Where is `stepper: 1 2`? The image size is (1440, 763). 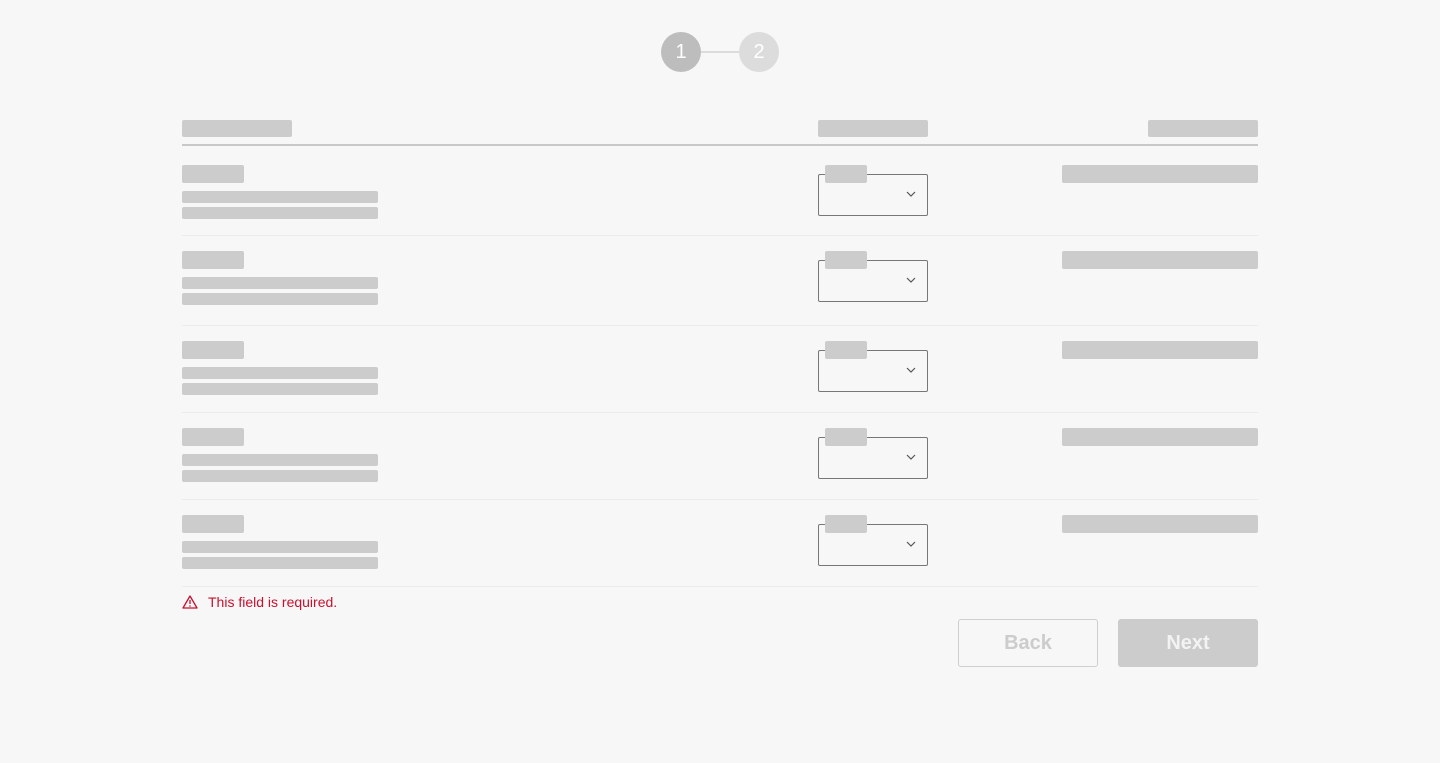
stepper: 1 2 is located at coordinates (720, 52).